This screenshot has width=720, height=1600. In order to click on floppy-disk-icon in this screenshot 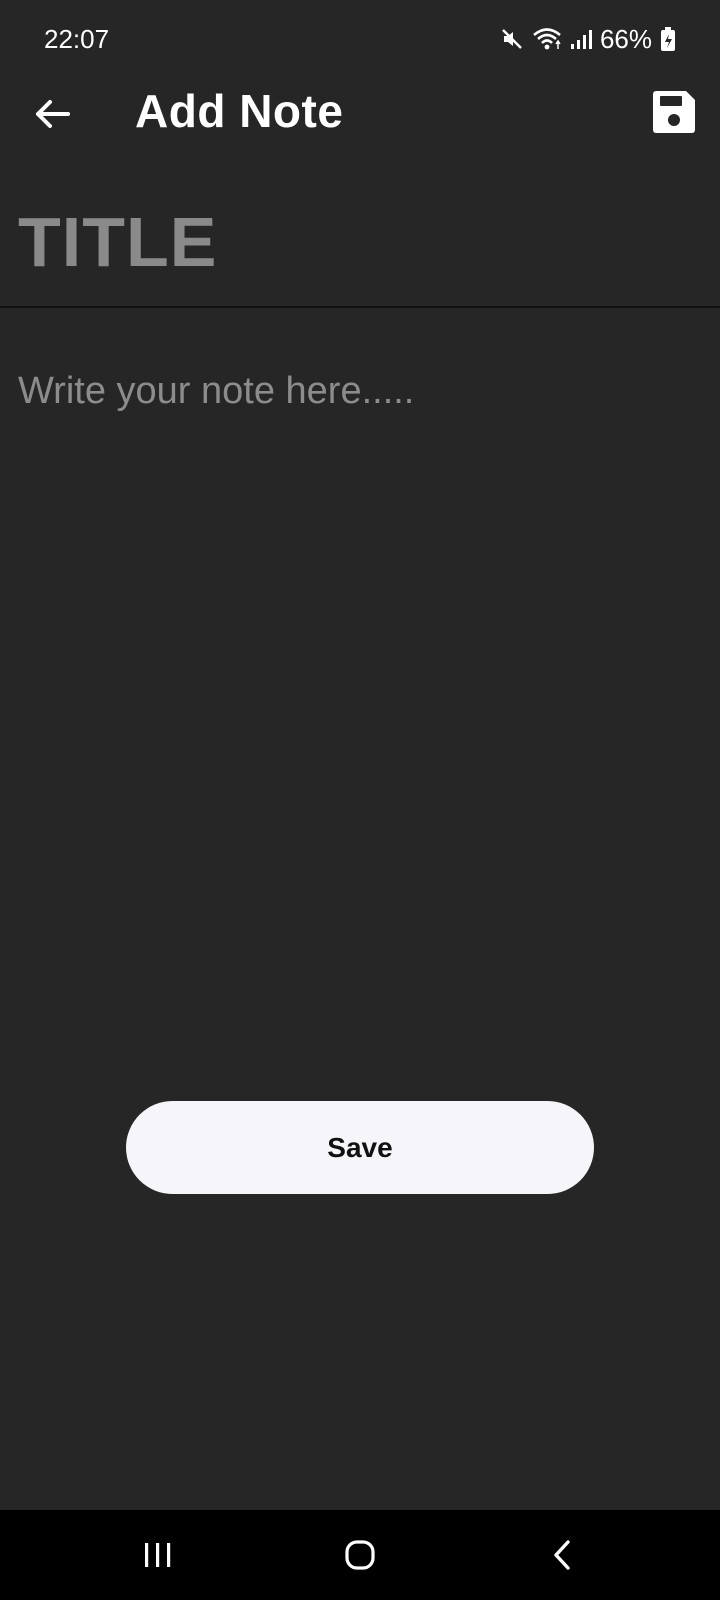, I will do `click(674, 115)`.